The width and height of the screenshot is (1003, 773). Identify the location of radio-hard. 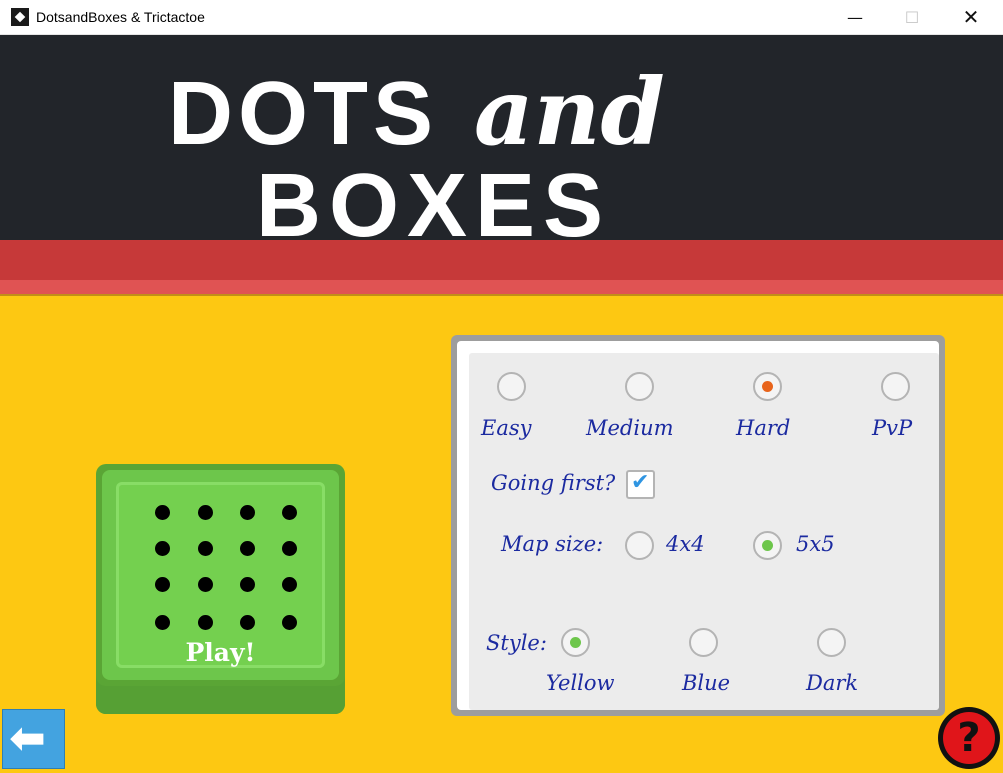
(767, 386).